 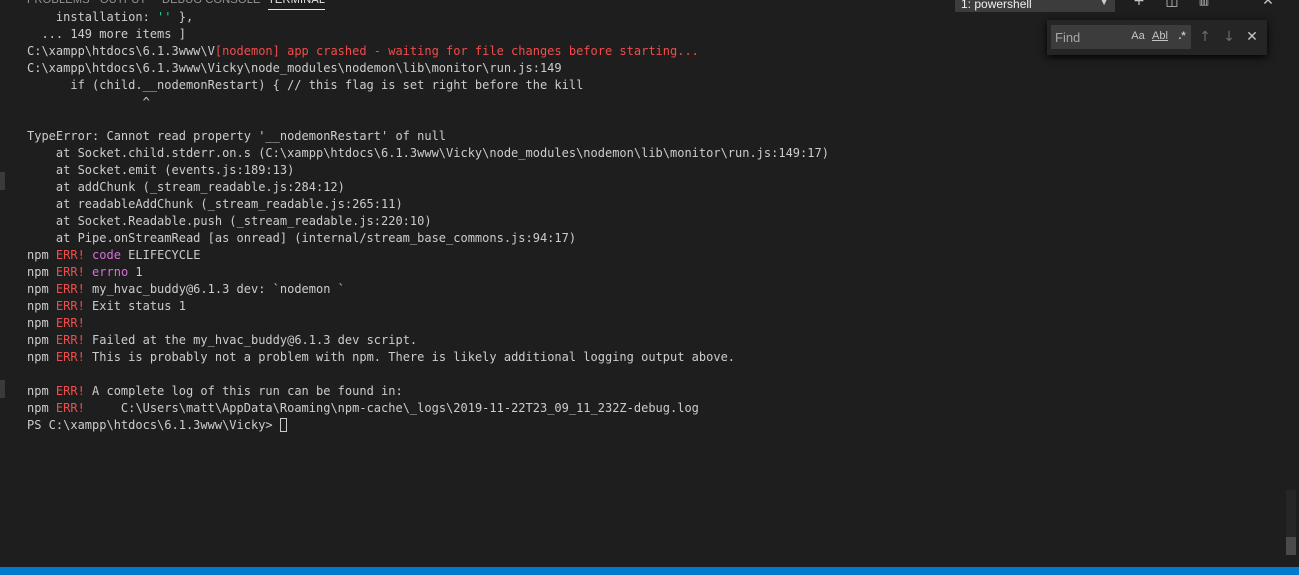 I want to click on whole-word-icon: Abl, so click(x=1160, y=36).